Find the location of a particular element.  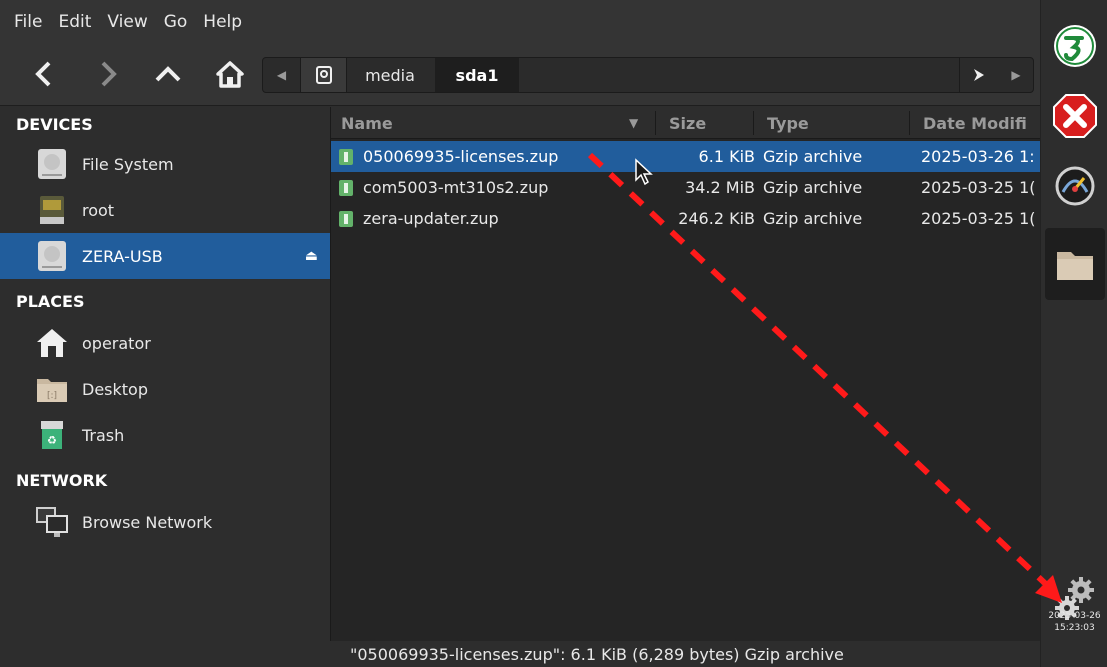

zera-logo-icon is located at coordinates (1075, 46).